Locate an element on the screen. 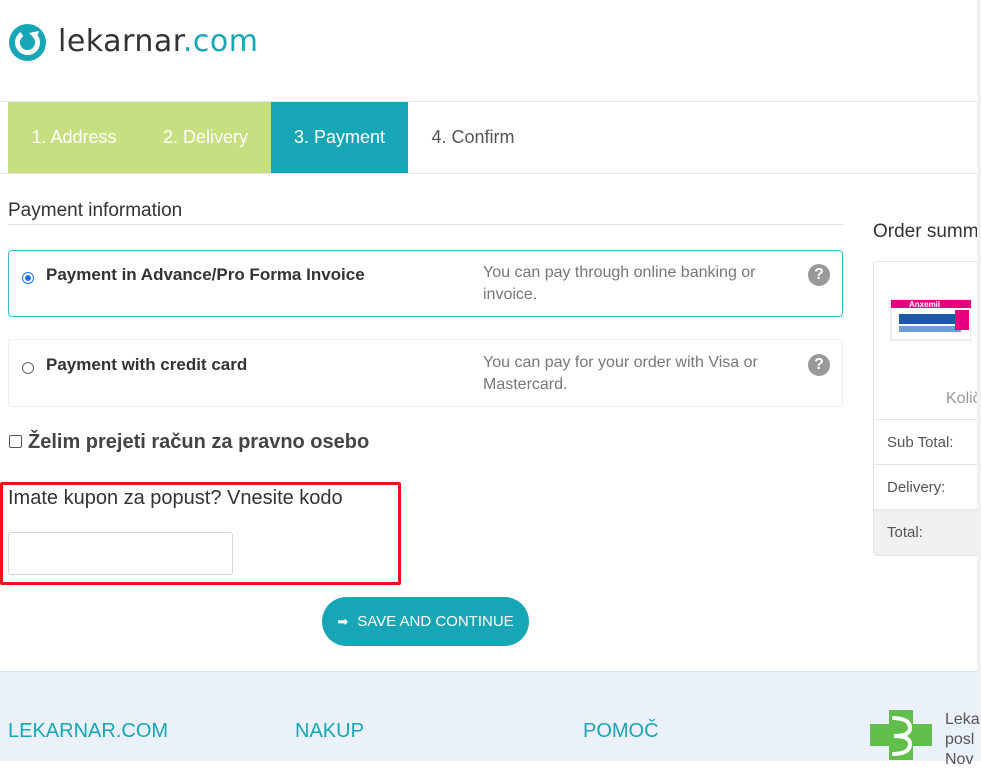 The width and height of the screenshot is (981, 770). save-and-continue-button: ➡ SAVE AND CONTINUE is located at coordinates (425, 621).